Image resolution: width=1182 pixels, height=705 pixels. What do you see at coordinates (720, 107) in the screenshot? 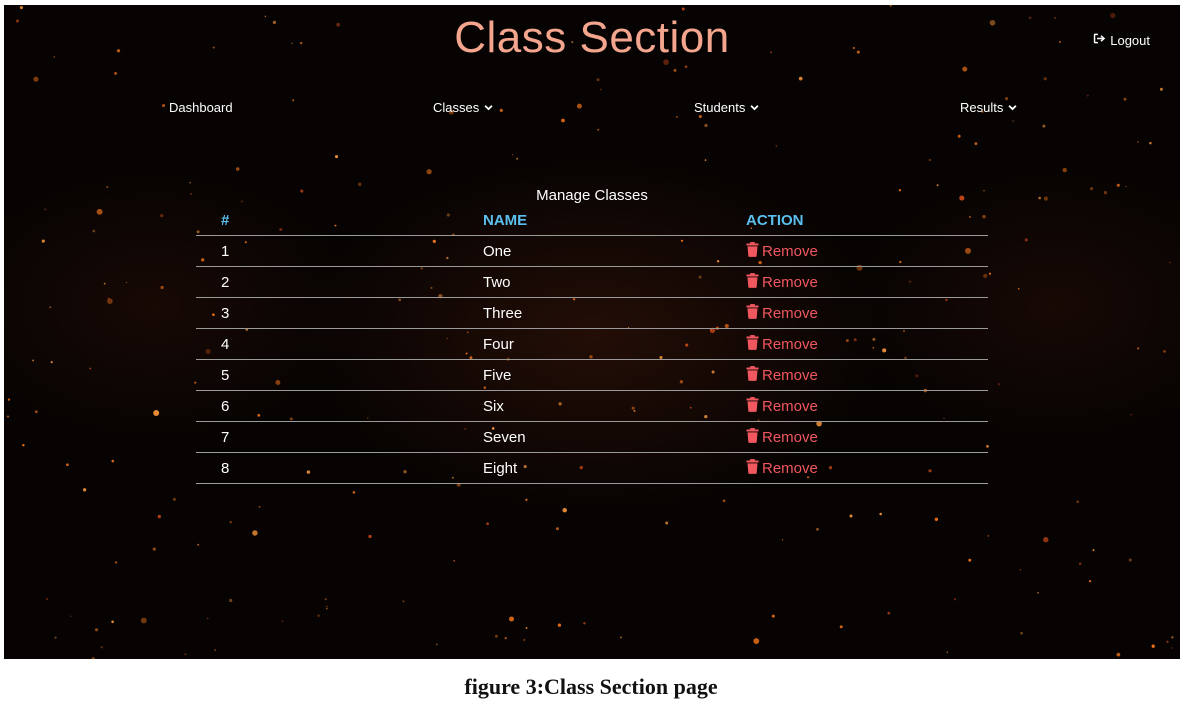
I see `nav-item-label: Students` at bounding box center [720, 107].